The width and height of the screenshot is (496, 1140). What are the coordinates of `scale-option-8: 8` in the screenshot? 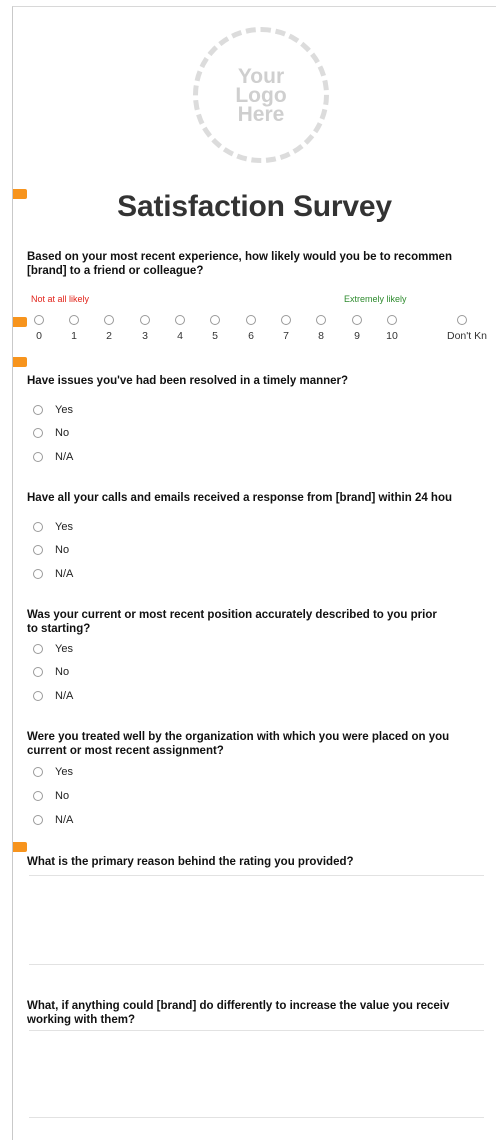 It's located at (321, 327).